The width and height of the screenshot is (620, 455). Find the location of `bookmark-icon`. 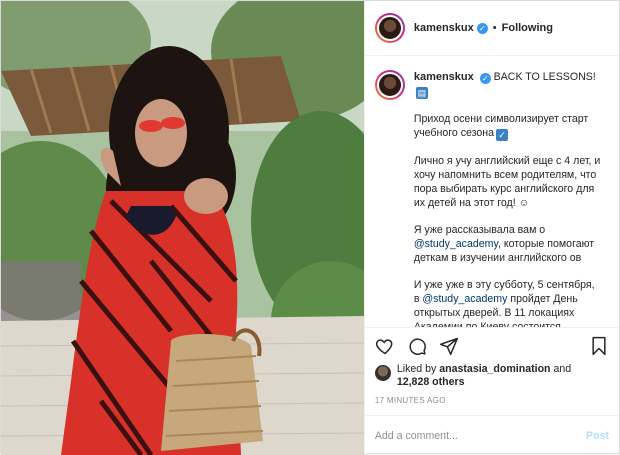

bookmark-icon is located at coordinates (599, 346).